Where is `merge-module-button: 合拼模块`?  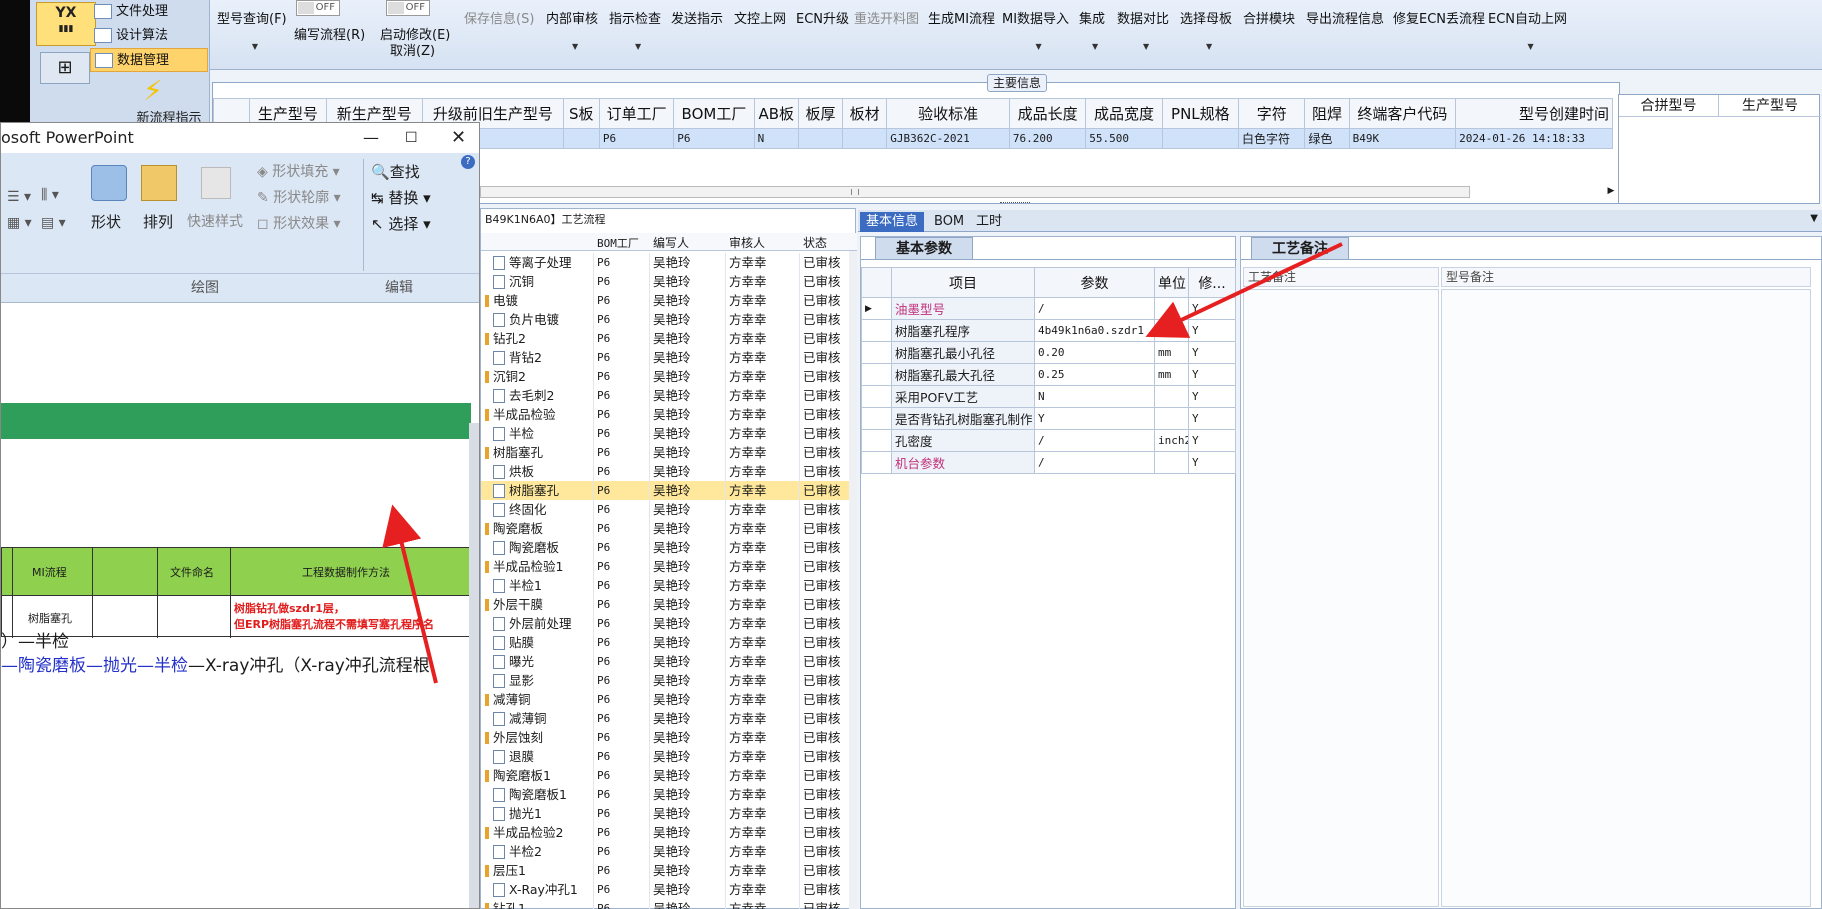
merge-module-button: 合拼模块 is located at coordinates (1269, 17).